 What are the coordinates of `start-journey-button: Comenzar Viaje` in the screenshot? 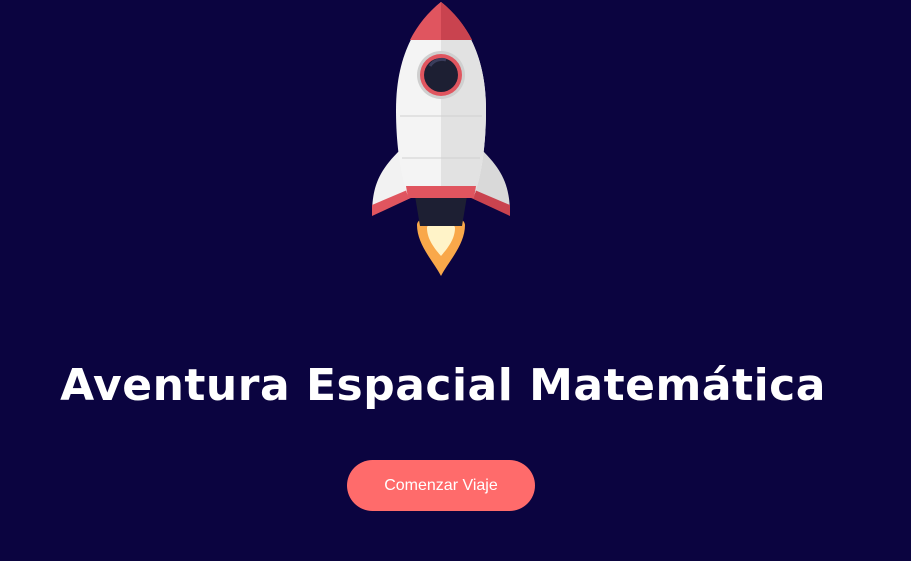 It's located at (441, 485).